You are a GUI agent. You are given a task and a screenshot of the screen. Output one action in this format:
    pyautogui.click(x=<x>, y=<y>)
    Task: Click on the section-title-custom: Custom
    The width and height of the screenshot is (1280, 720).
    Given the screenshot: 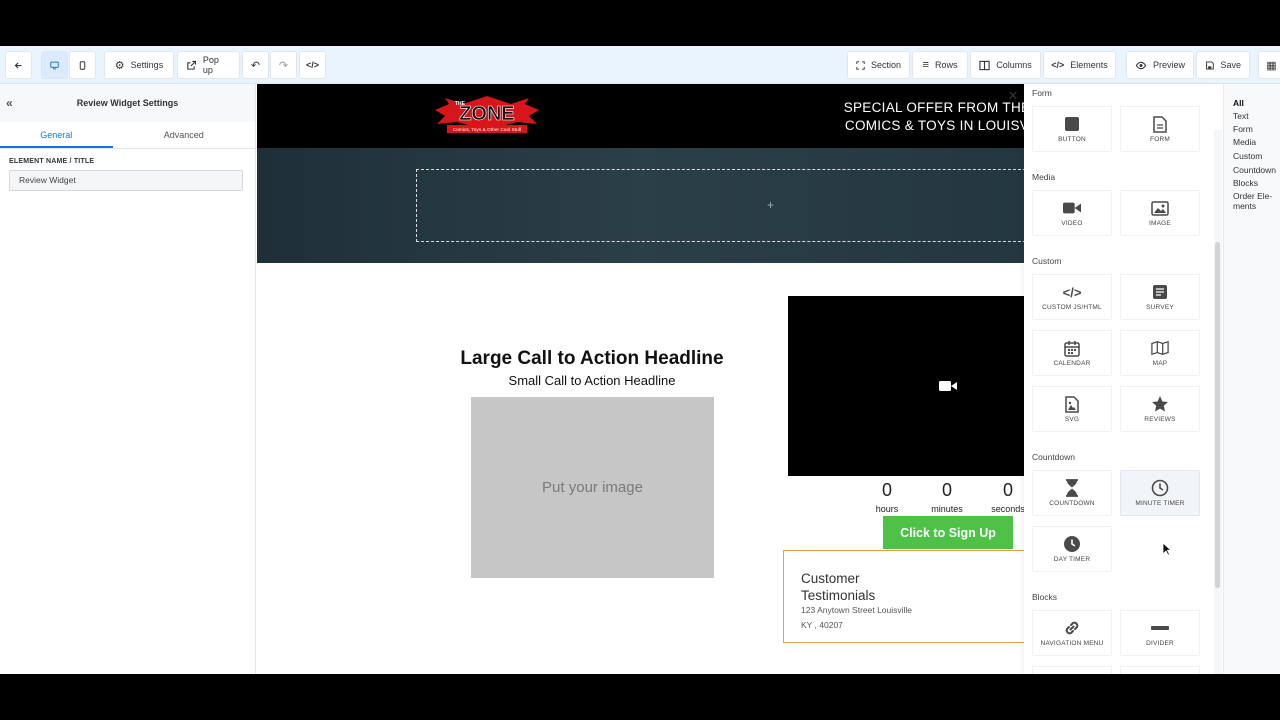 What is the action you would take?
    pyautogui.click(x=1047, y=261)
    